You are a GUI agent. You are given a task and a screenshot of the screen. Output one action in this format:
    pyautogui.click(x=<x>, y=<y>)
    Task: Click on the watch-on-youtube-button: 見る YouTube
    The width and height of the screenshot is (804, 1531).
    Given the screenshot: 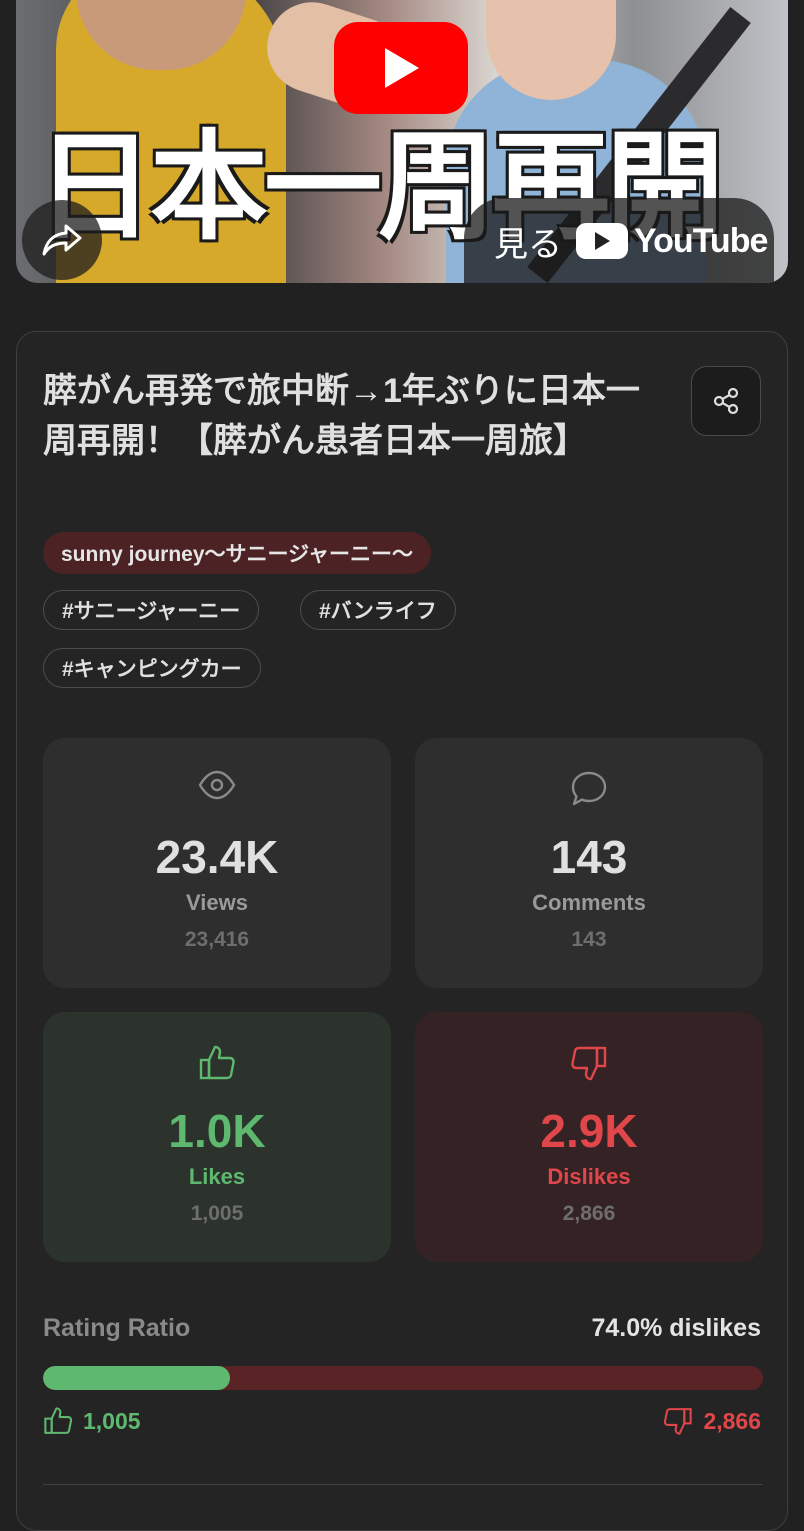 What is the action you would take?
    pyautogui.click(x=619, y=240)
    